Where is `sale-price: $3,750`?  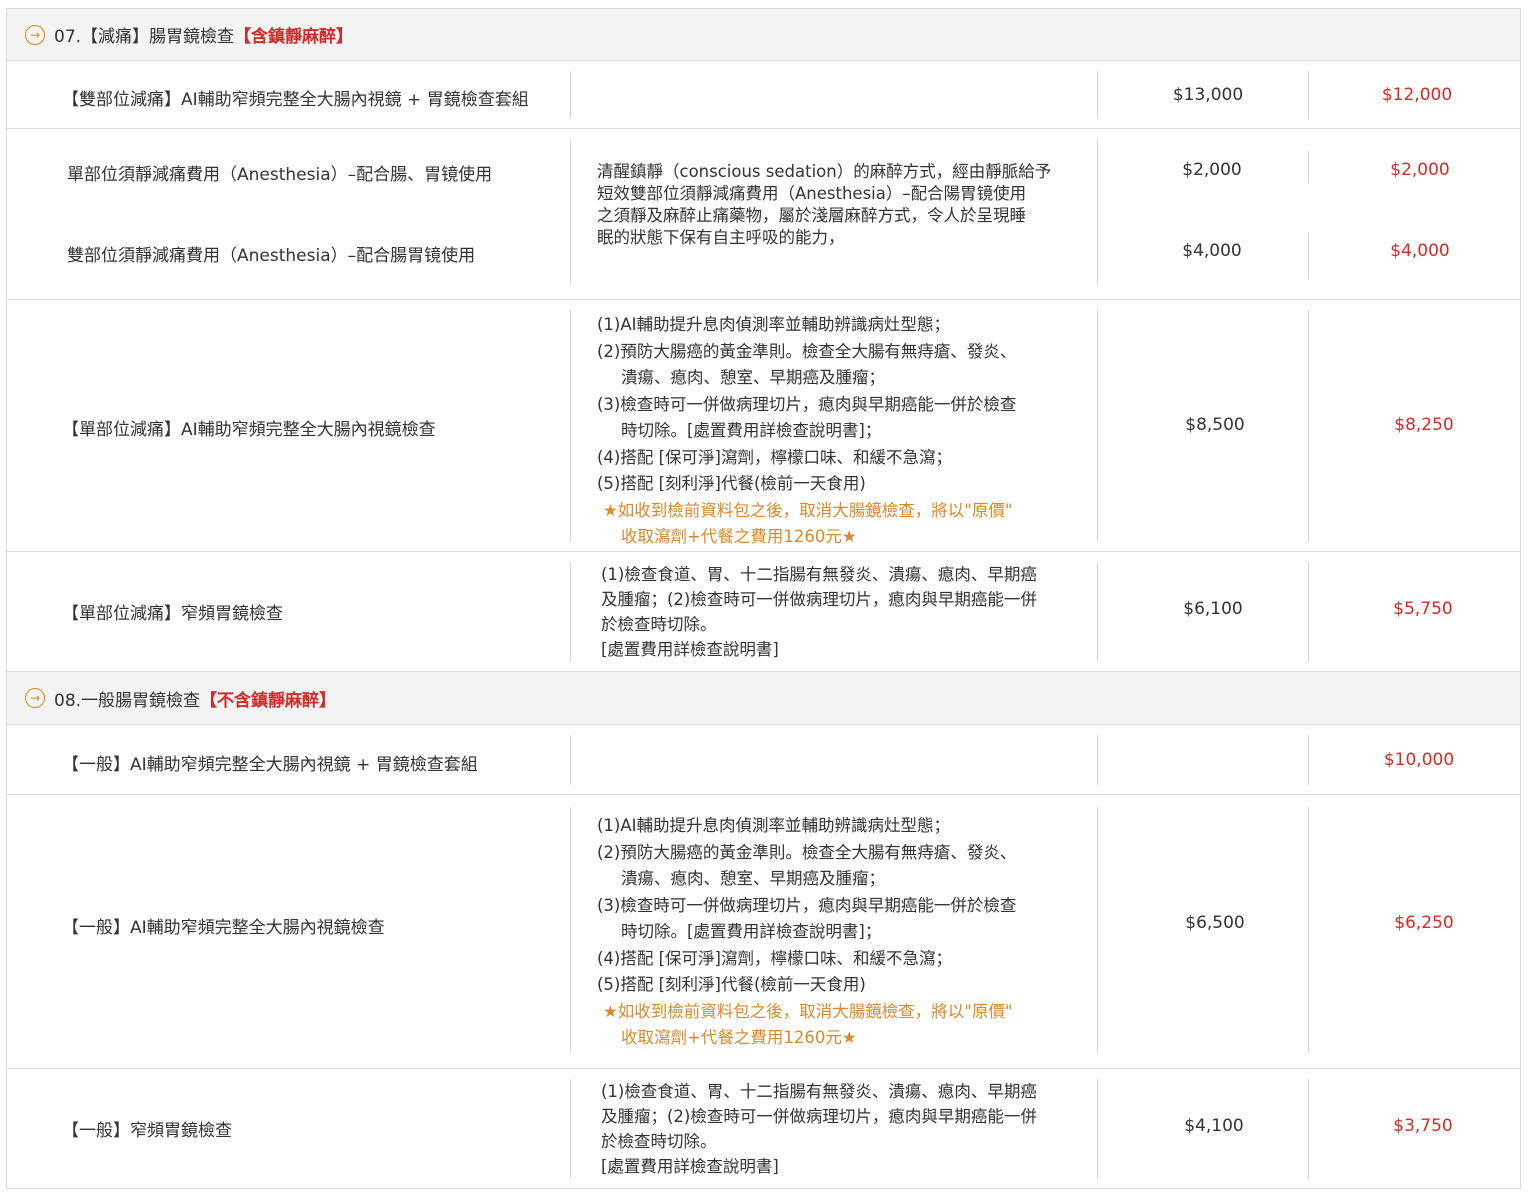 sale-price: $3,750 is located at coordinates (1423, 1126).